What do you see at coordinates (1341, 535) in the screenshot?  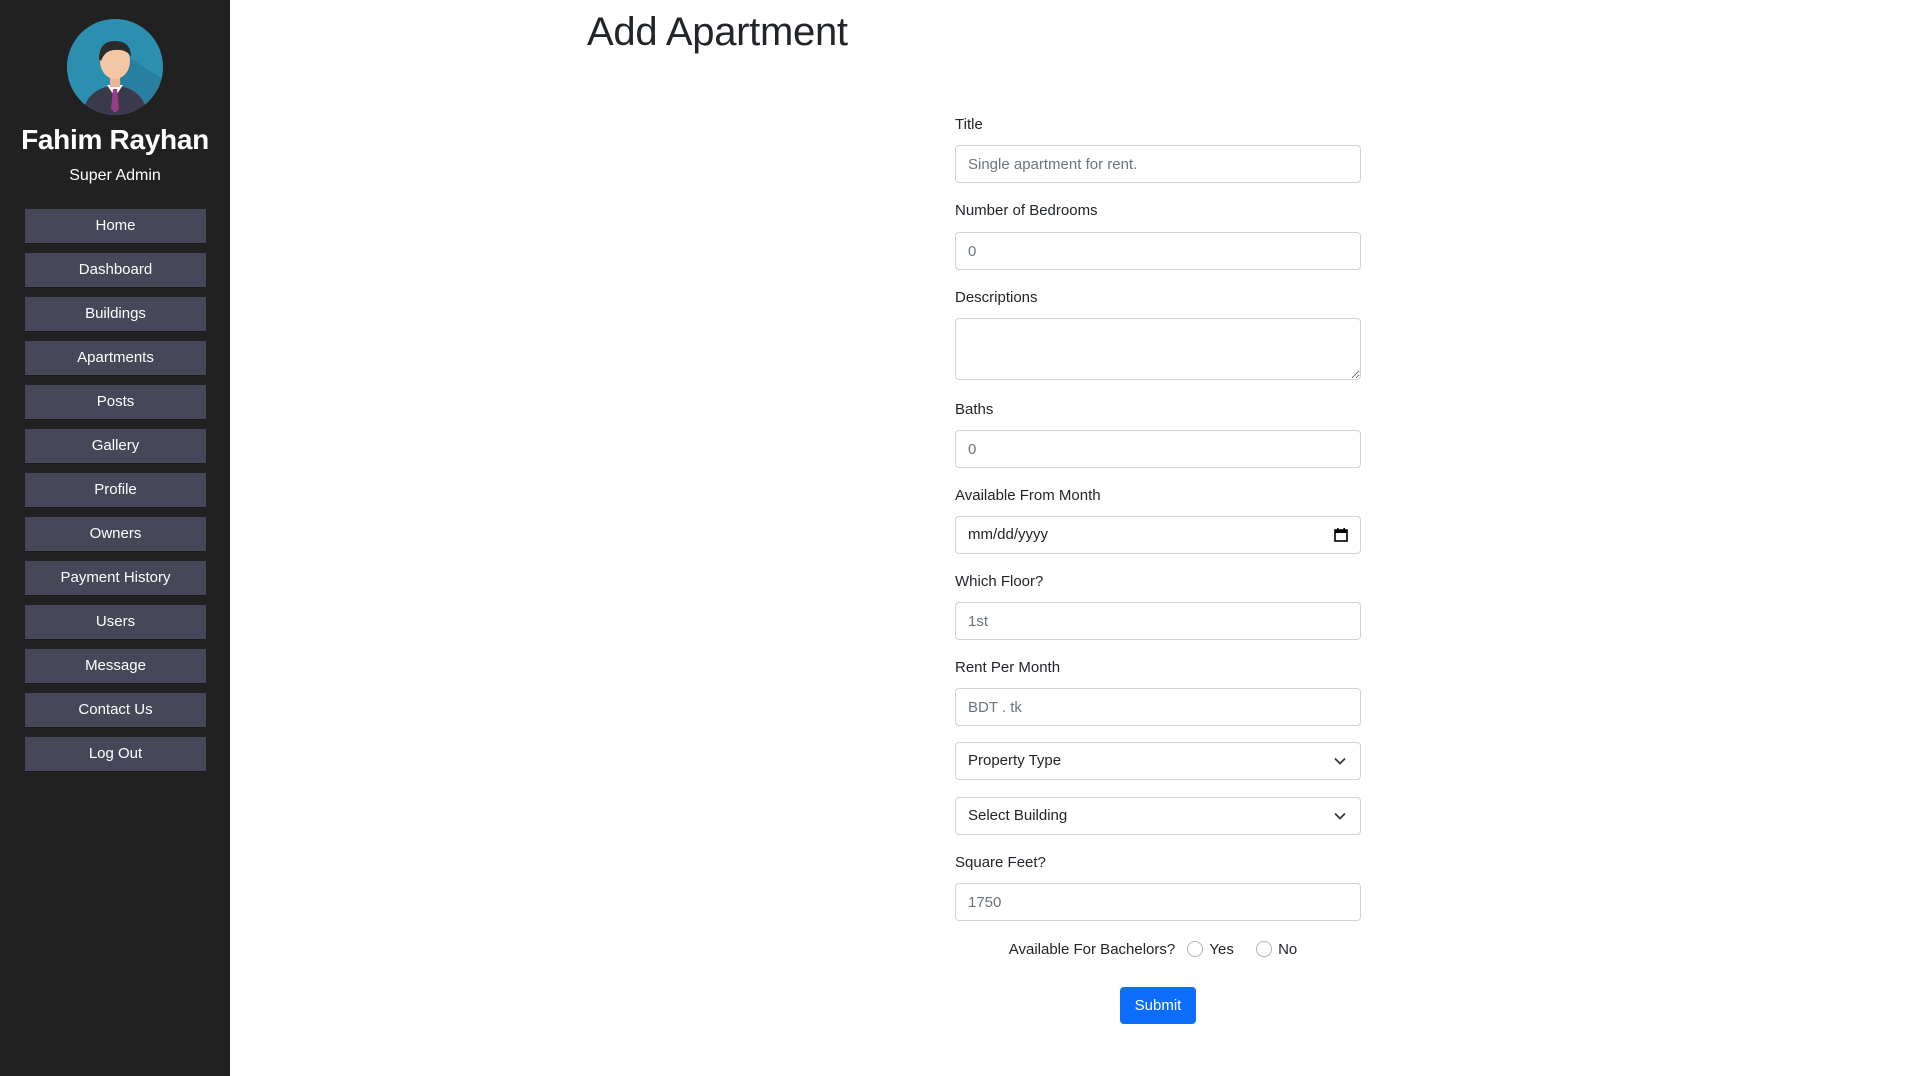 I see `calendar-icon` at bounding box center [1341, 535].